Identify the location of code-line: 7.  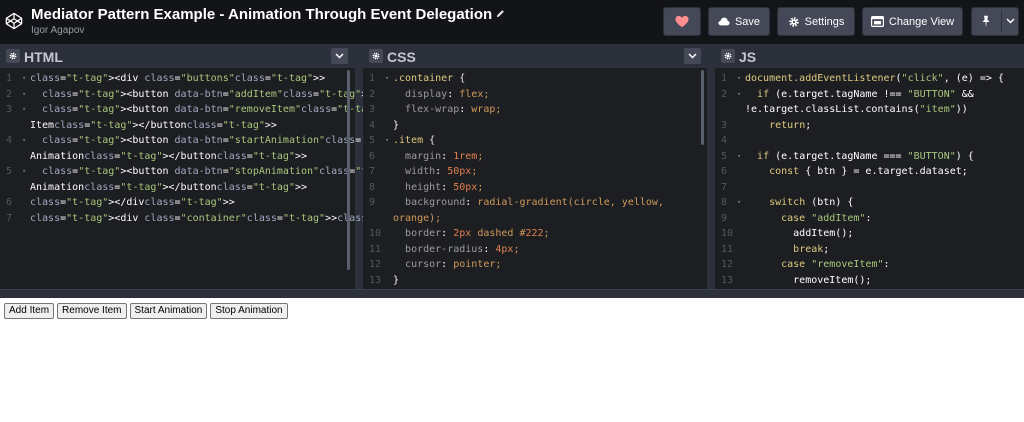
(869, 188).